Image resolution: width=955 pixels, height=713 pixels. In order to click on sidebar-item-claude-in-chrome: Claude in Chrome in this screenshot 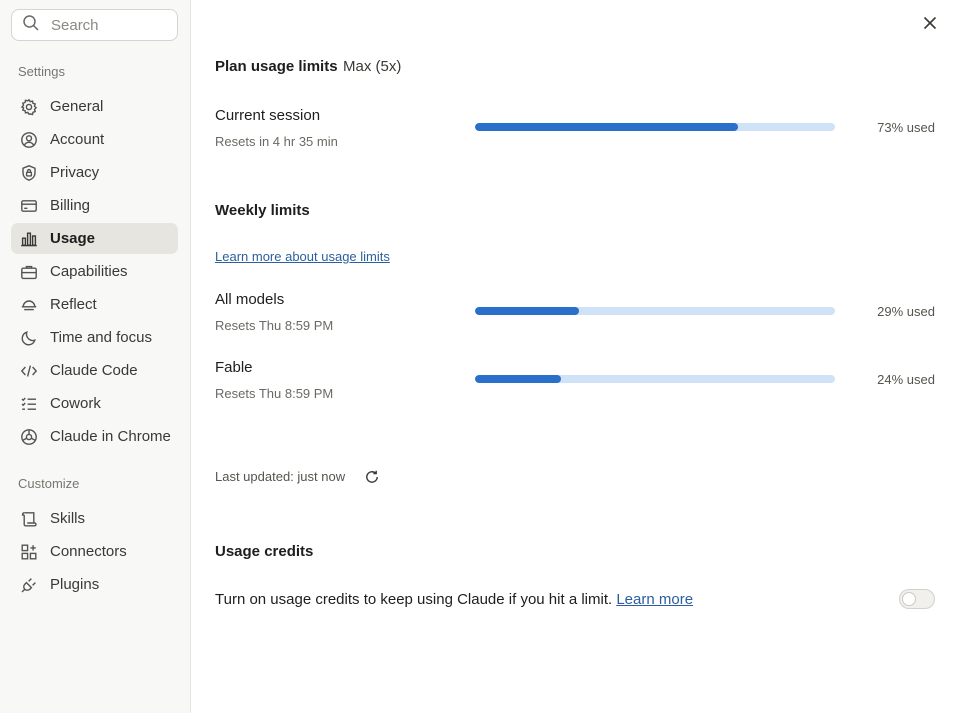, I will do `click(94, 436)`.